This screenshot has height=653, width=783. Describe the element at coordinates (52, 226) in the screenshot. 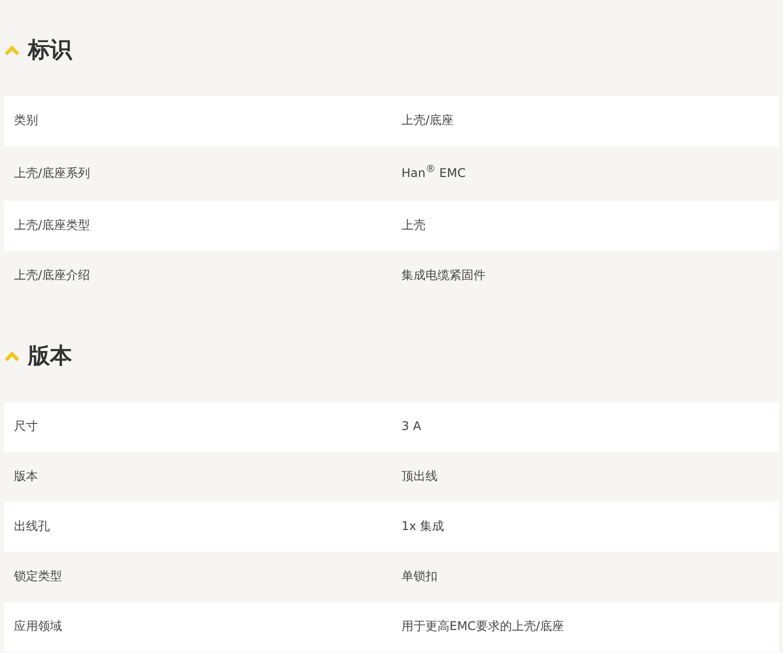

I see `property-label: 上壳/底座类型` at that location.